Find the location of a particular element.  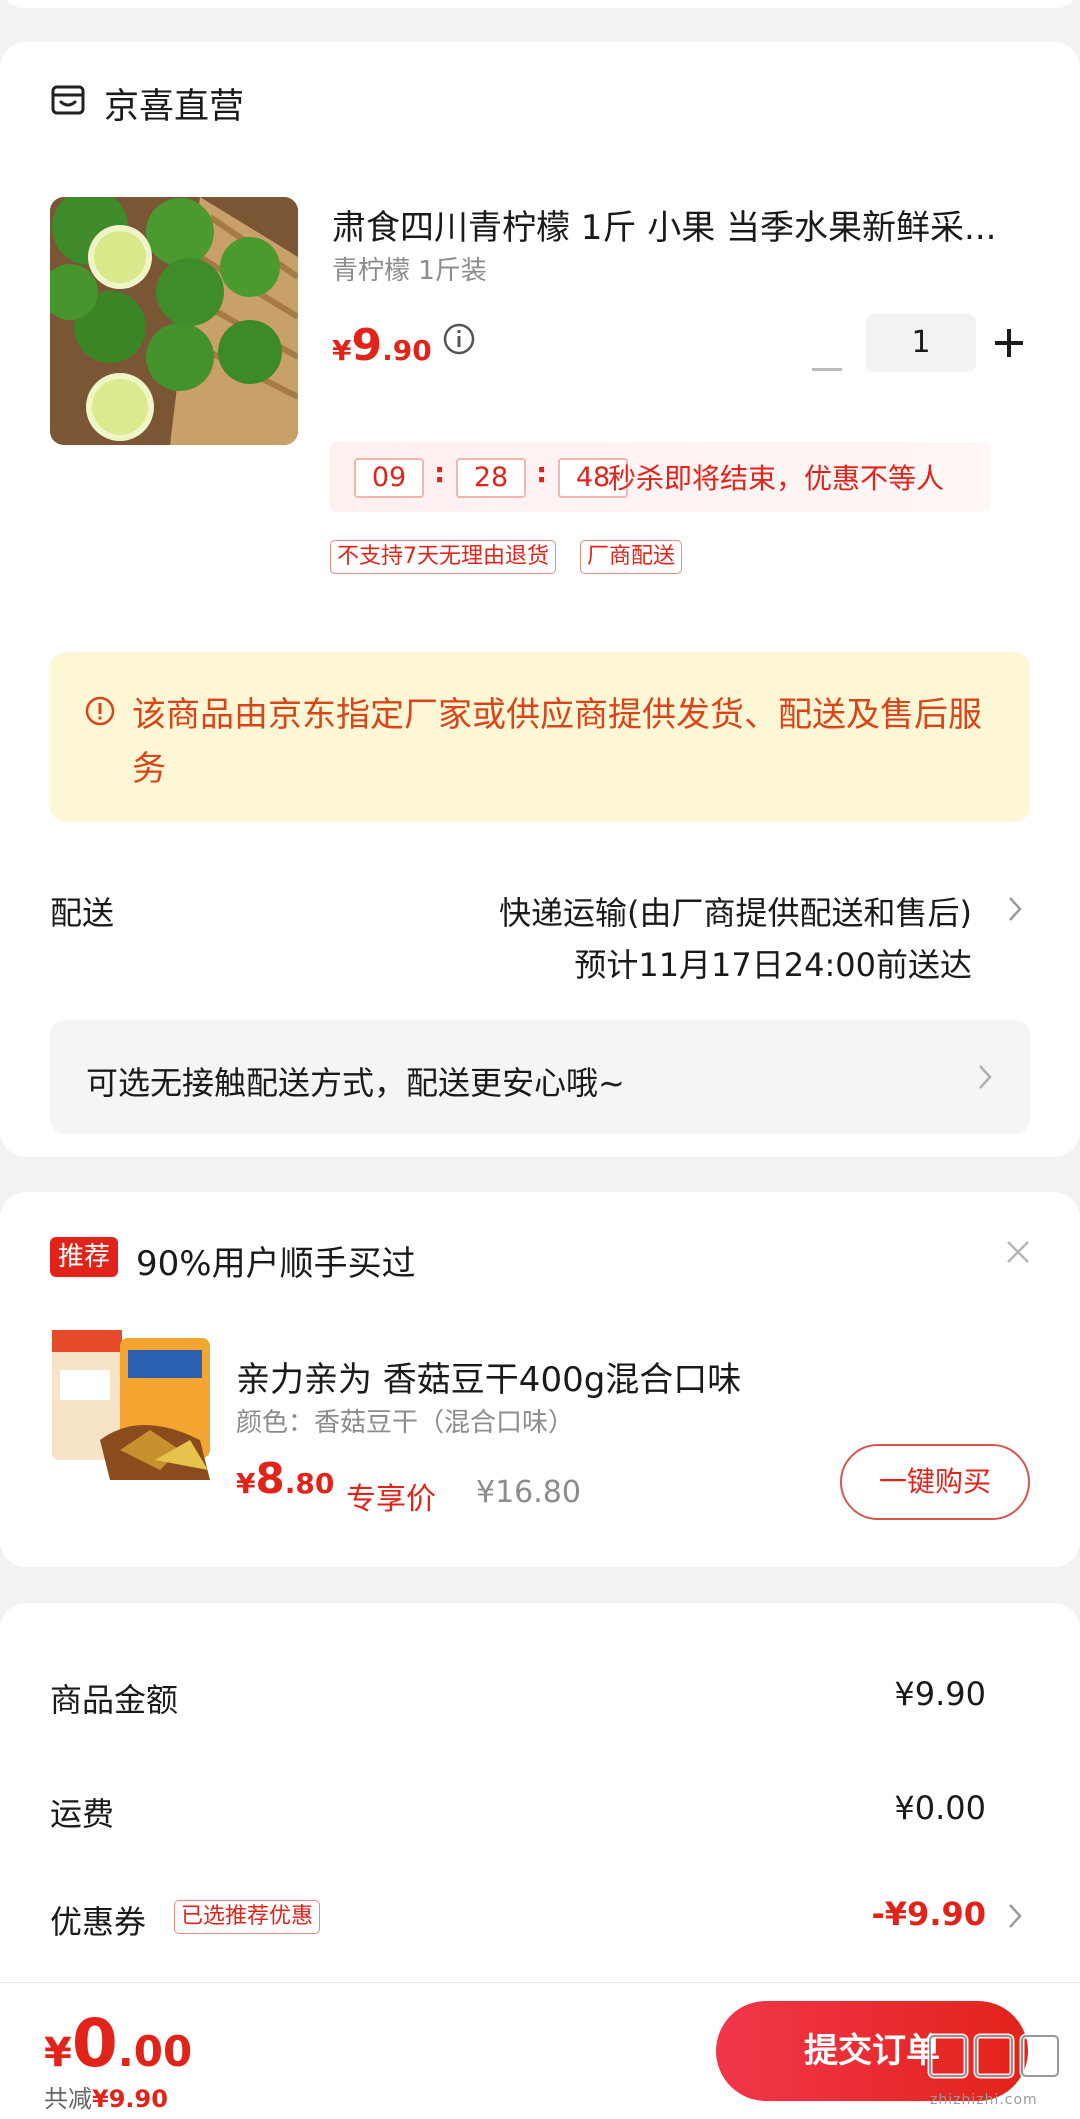

price-integer: 0 is located at coordinates (94, 2043).